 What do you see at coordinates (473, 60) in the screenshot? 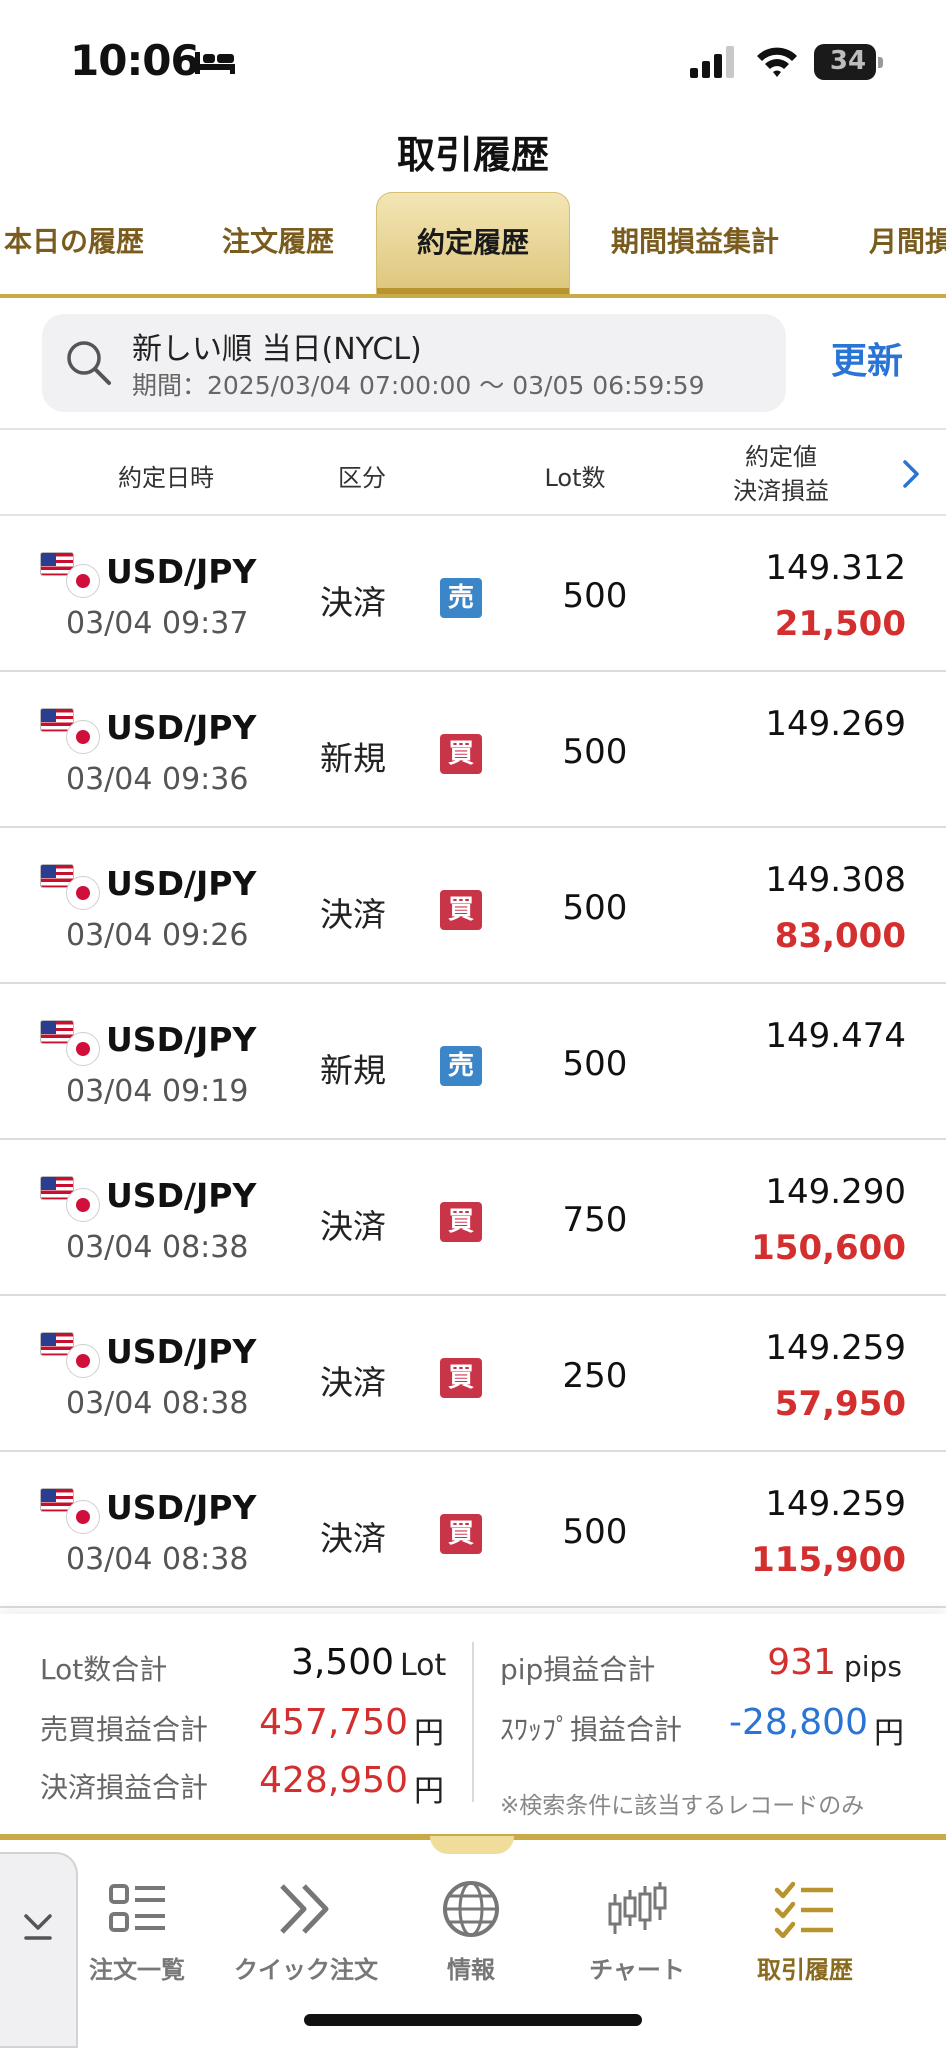
I see `status-bar: 10:06 34` at bounding box center [473, 60].